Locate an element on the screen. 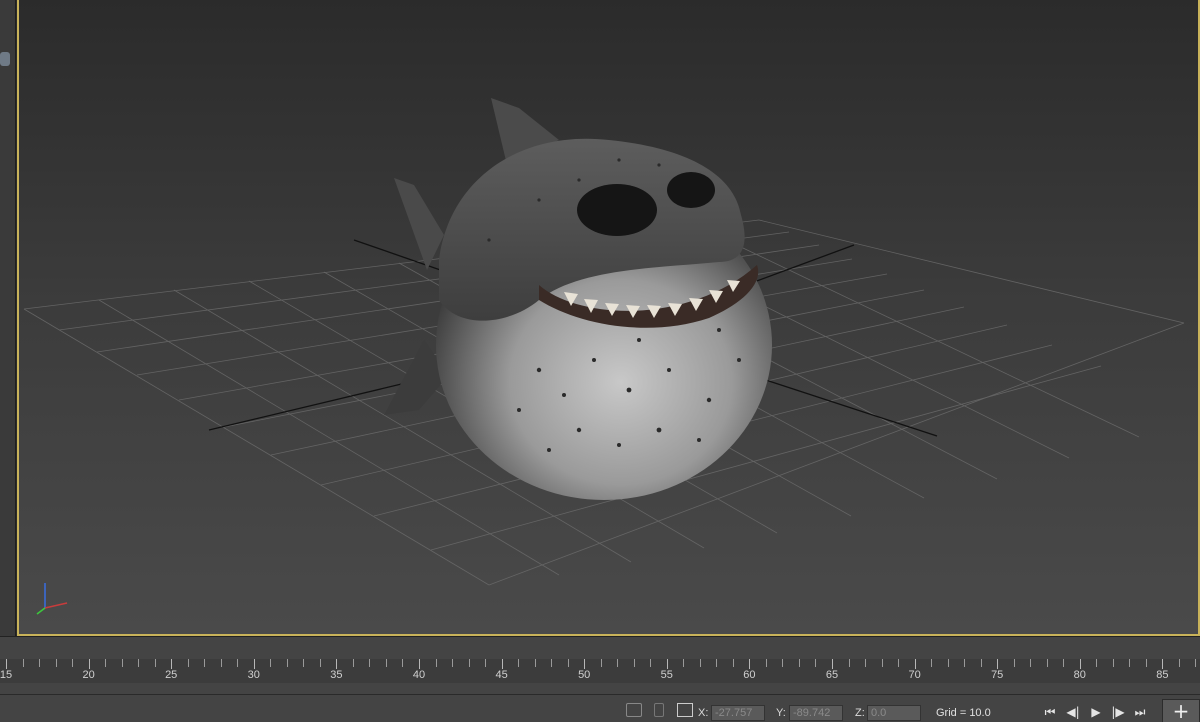 This screenshot has width=1200, height=722. absolute-mode-transform-icon is located at coordinates (685, 710).